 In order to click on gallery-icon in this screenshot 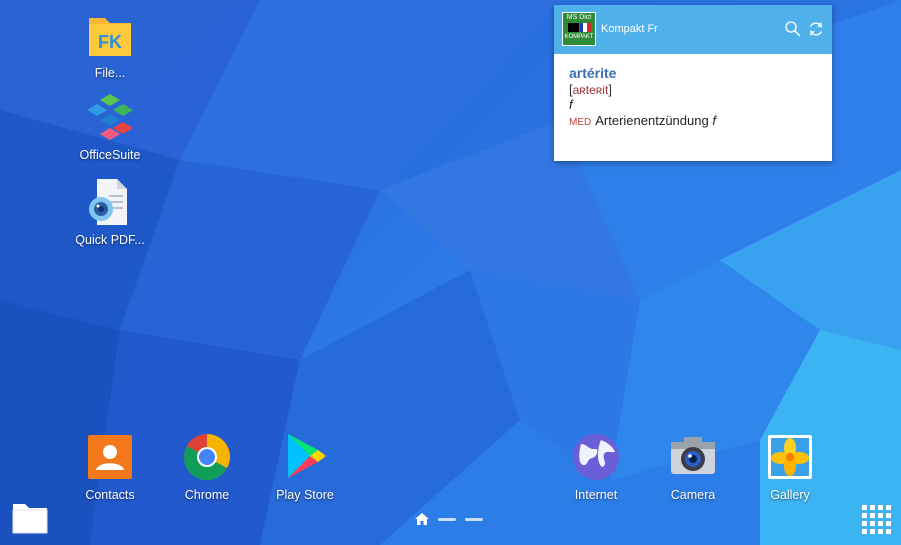, I will do `click(790, 457)`.